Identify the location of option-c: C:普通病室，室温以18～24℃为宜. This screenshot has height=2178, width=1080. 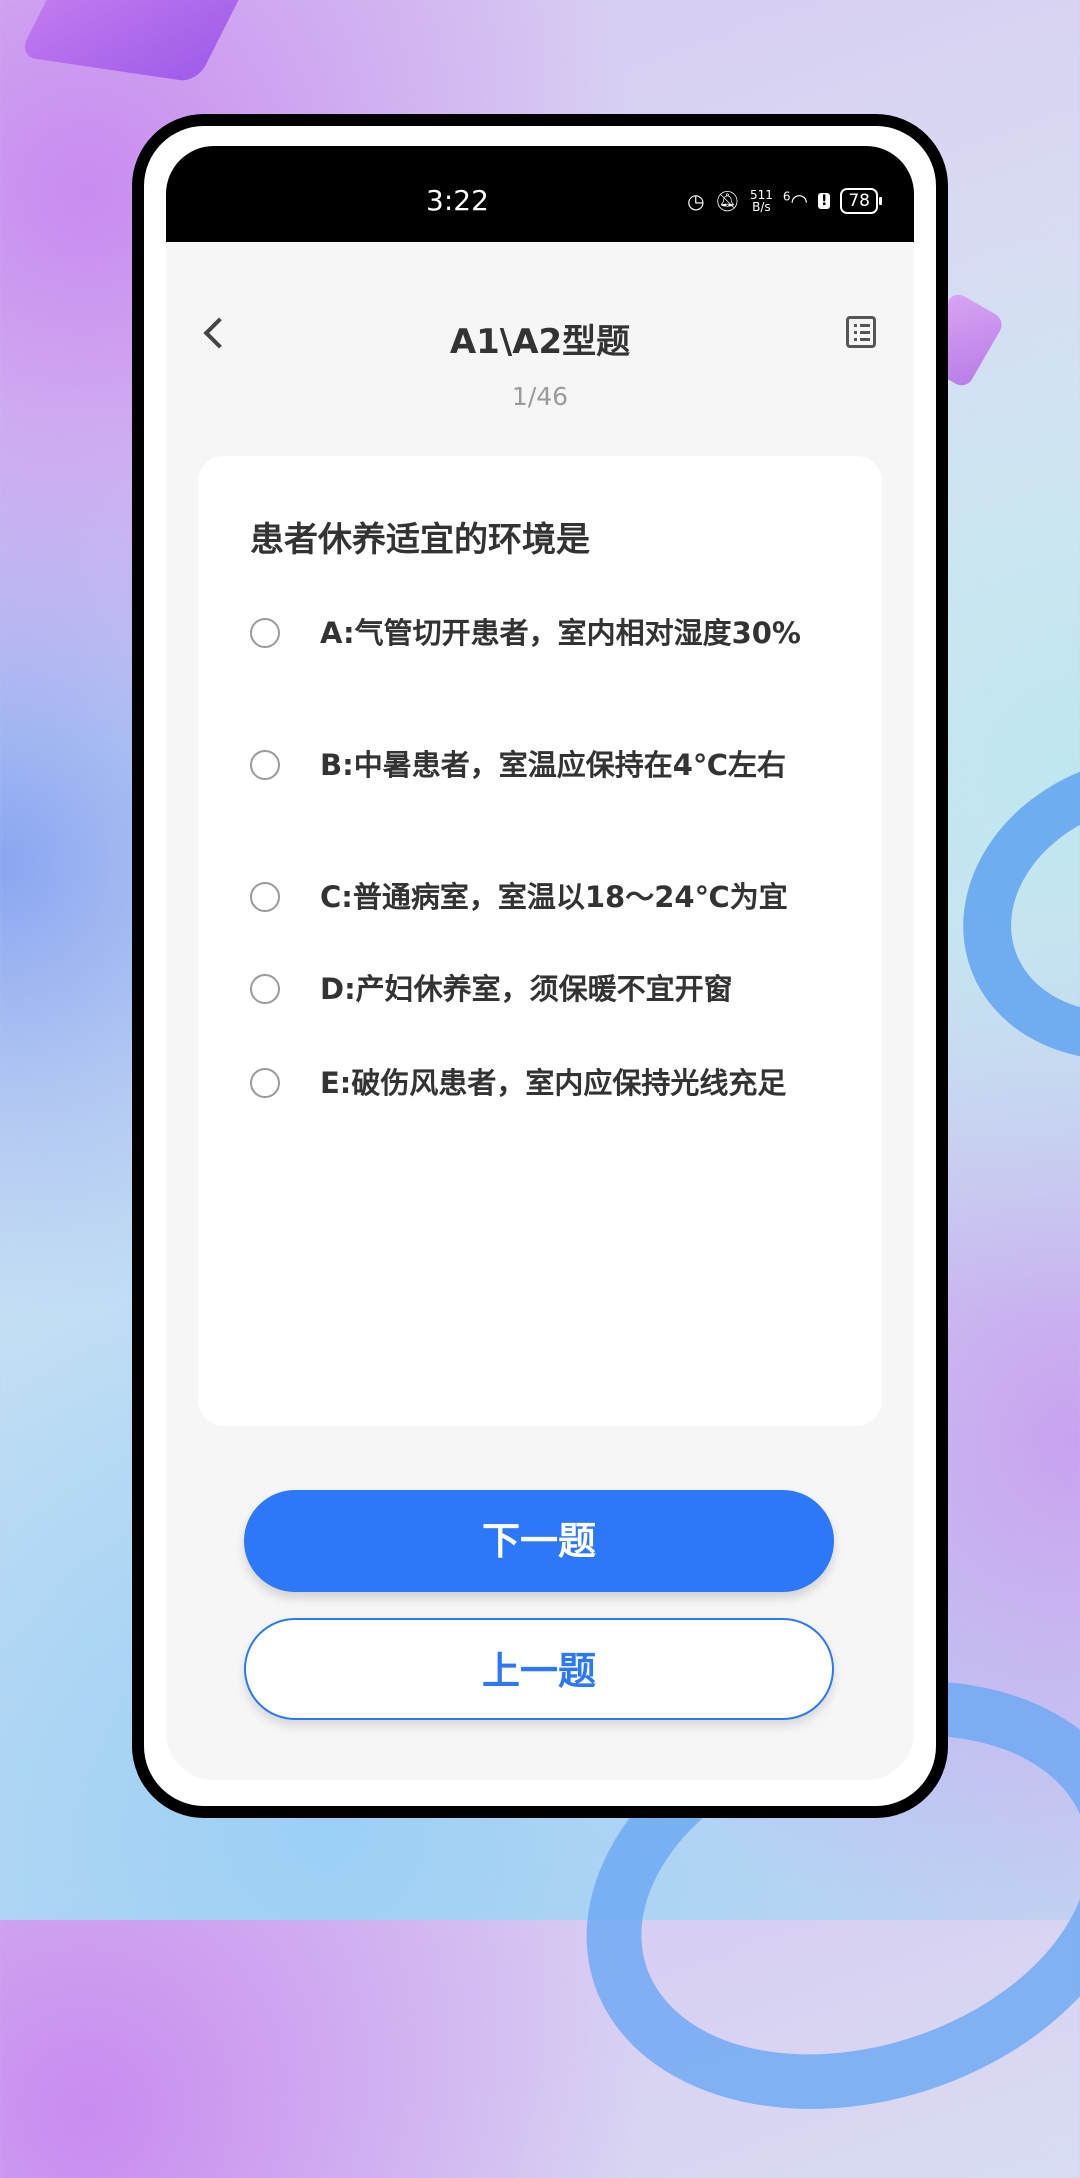
(550, 897).